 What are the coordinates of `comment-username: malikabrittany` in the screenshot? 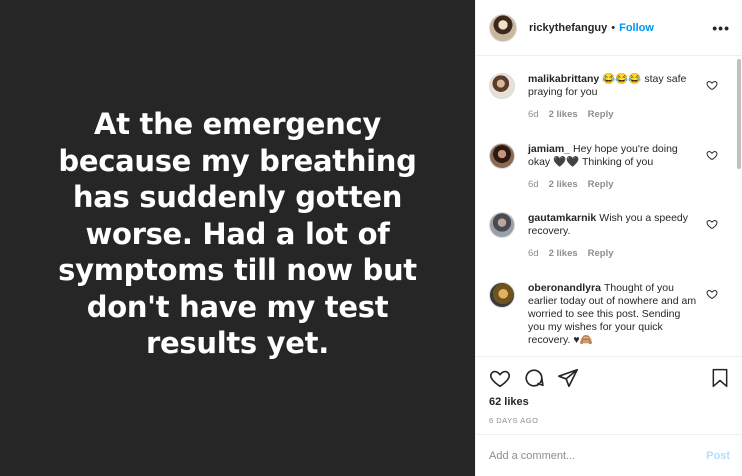 It's located at (563, 79).